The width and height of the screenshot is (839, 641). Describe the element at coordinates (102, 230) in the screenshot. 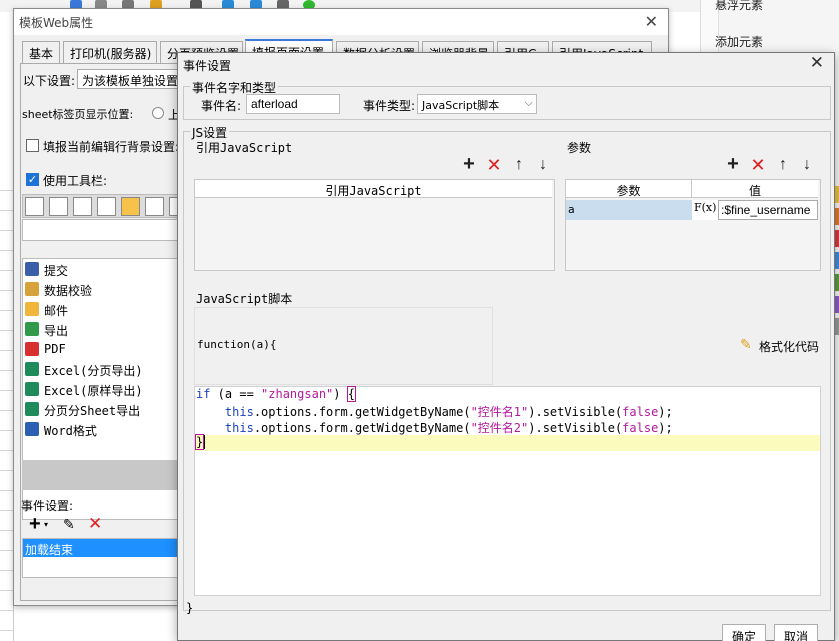

I see `toolbar-preview-blank` at that location.